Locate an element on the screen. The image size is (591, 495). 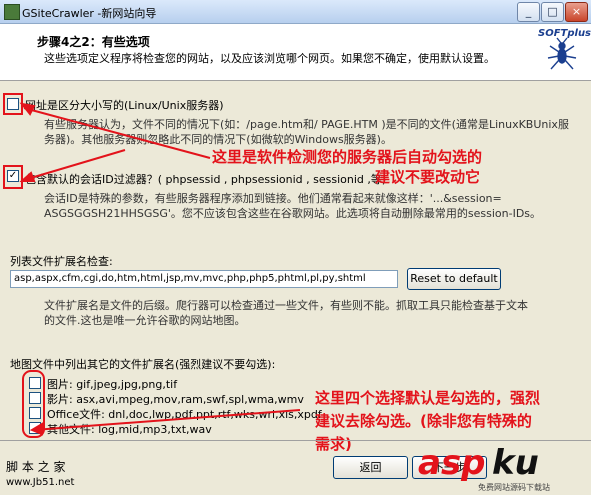
footer-divider is located at coordinates (295, 440).